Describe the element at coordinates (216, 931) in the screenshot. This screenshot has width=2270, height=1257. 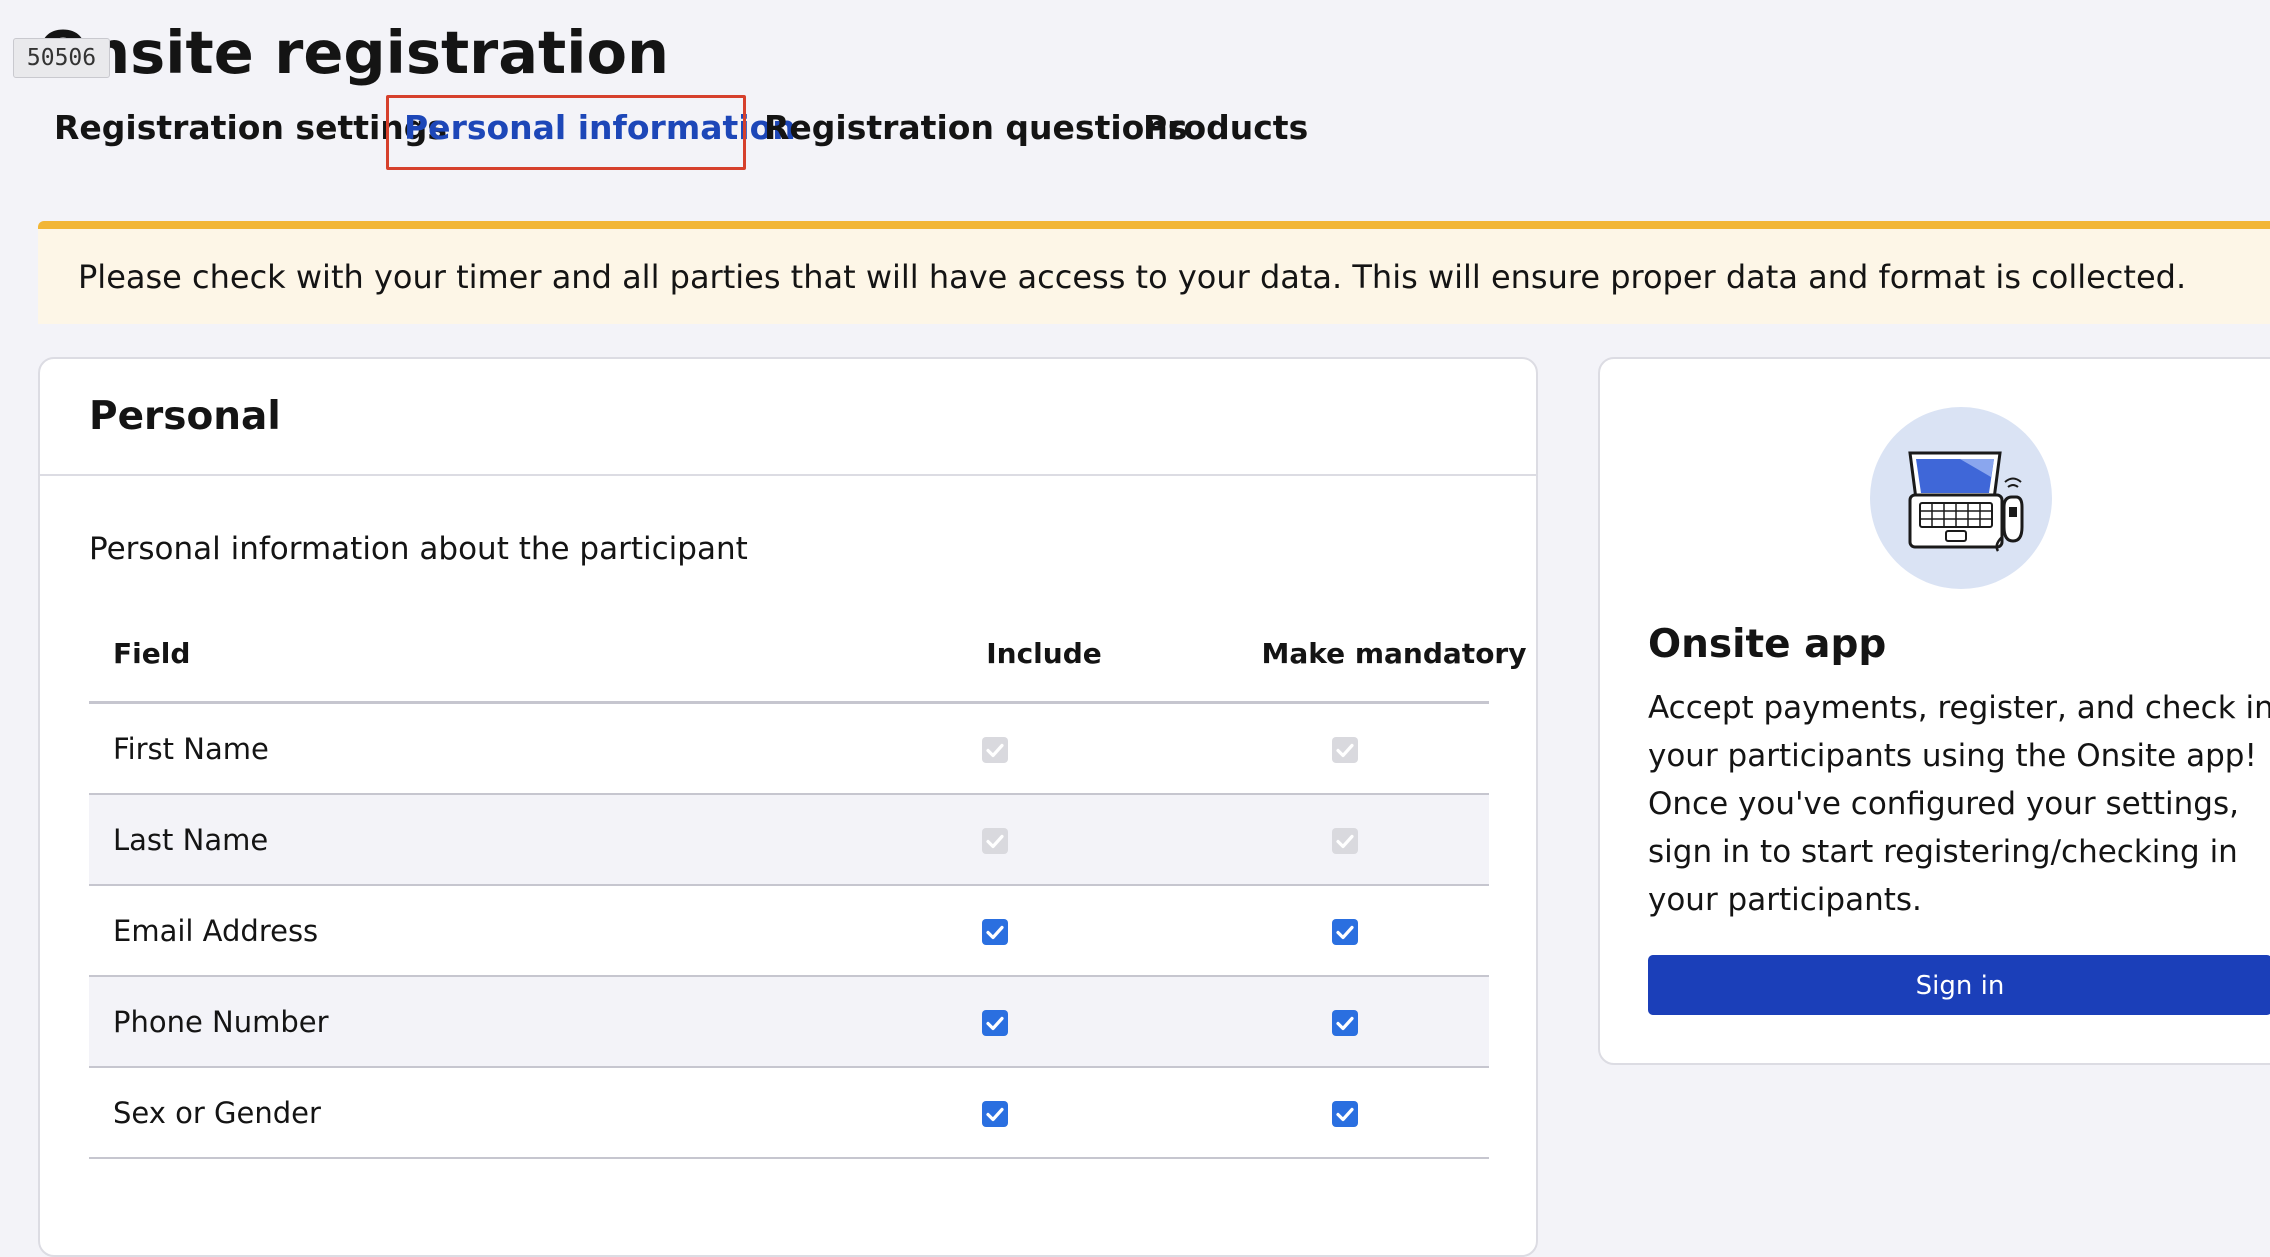
I see `field-name: Email Address` at that location.